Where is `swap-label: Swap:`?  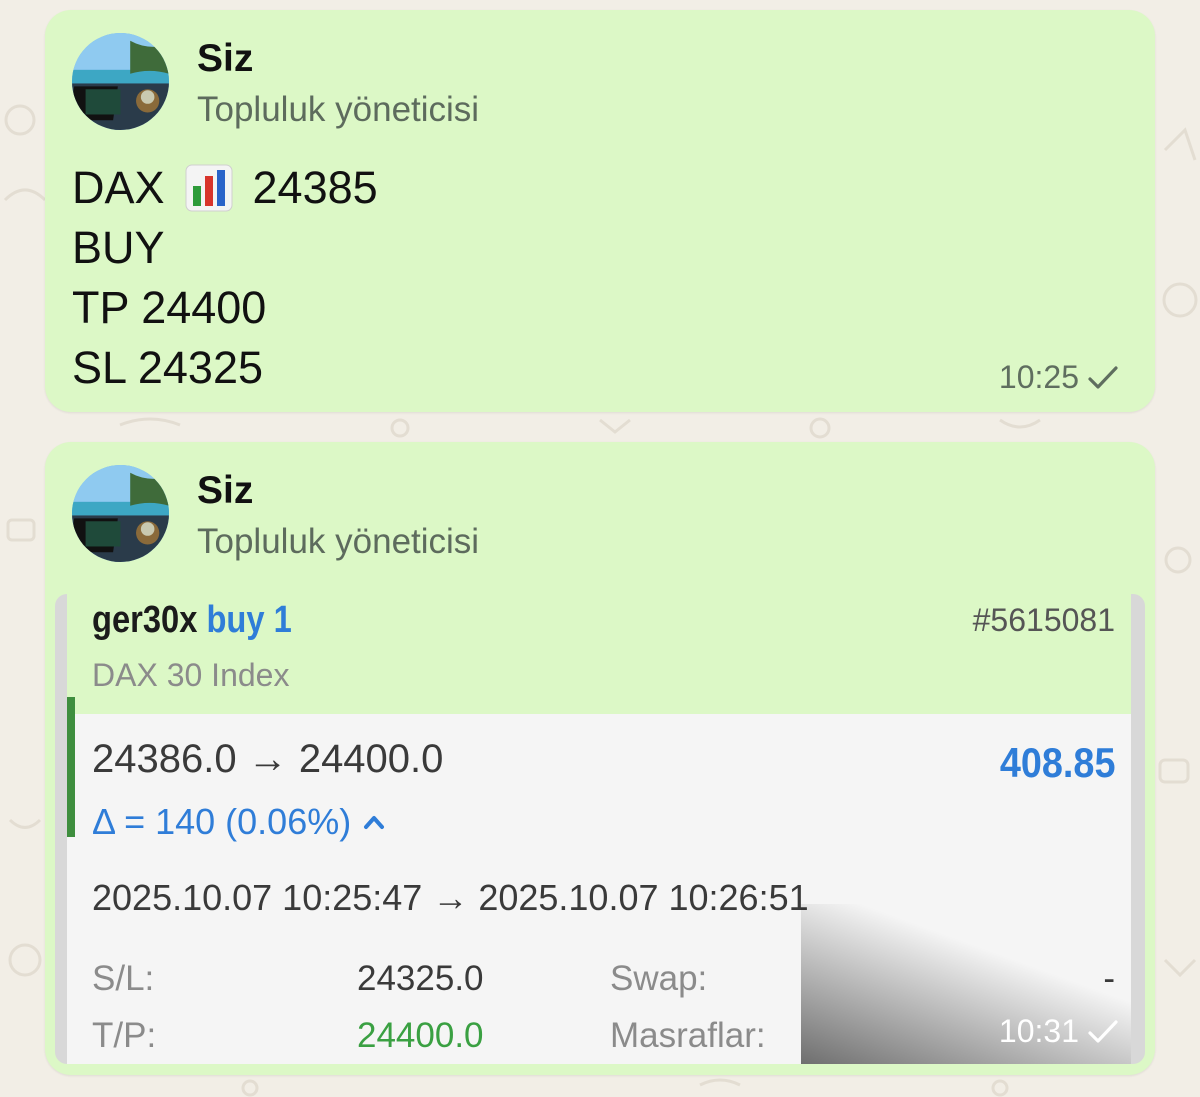
swap-label: Swap: is located at coordinates (659, 978).